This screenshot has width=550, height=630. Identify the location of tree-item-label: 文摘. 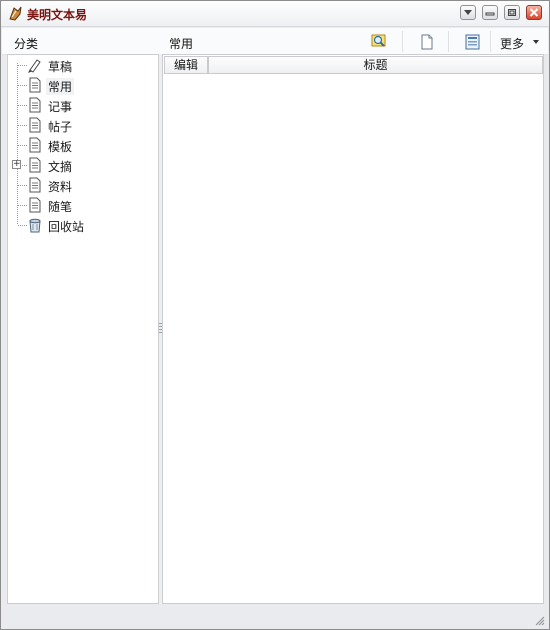
(60, 167).